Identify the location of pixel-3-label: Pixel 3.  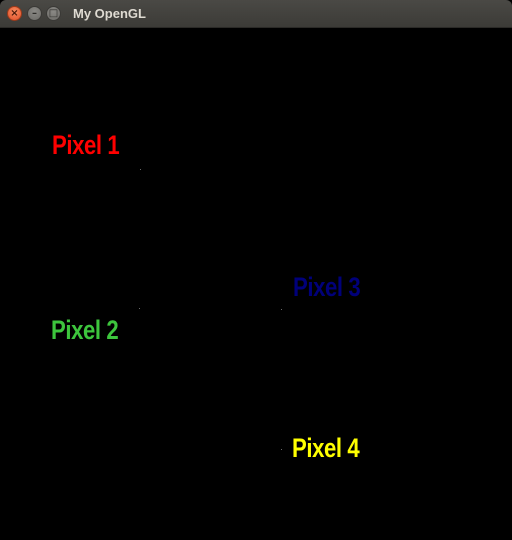
(327, 287).